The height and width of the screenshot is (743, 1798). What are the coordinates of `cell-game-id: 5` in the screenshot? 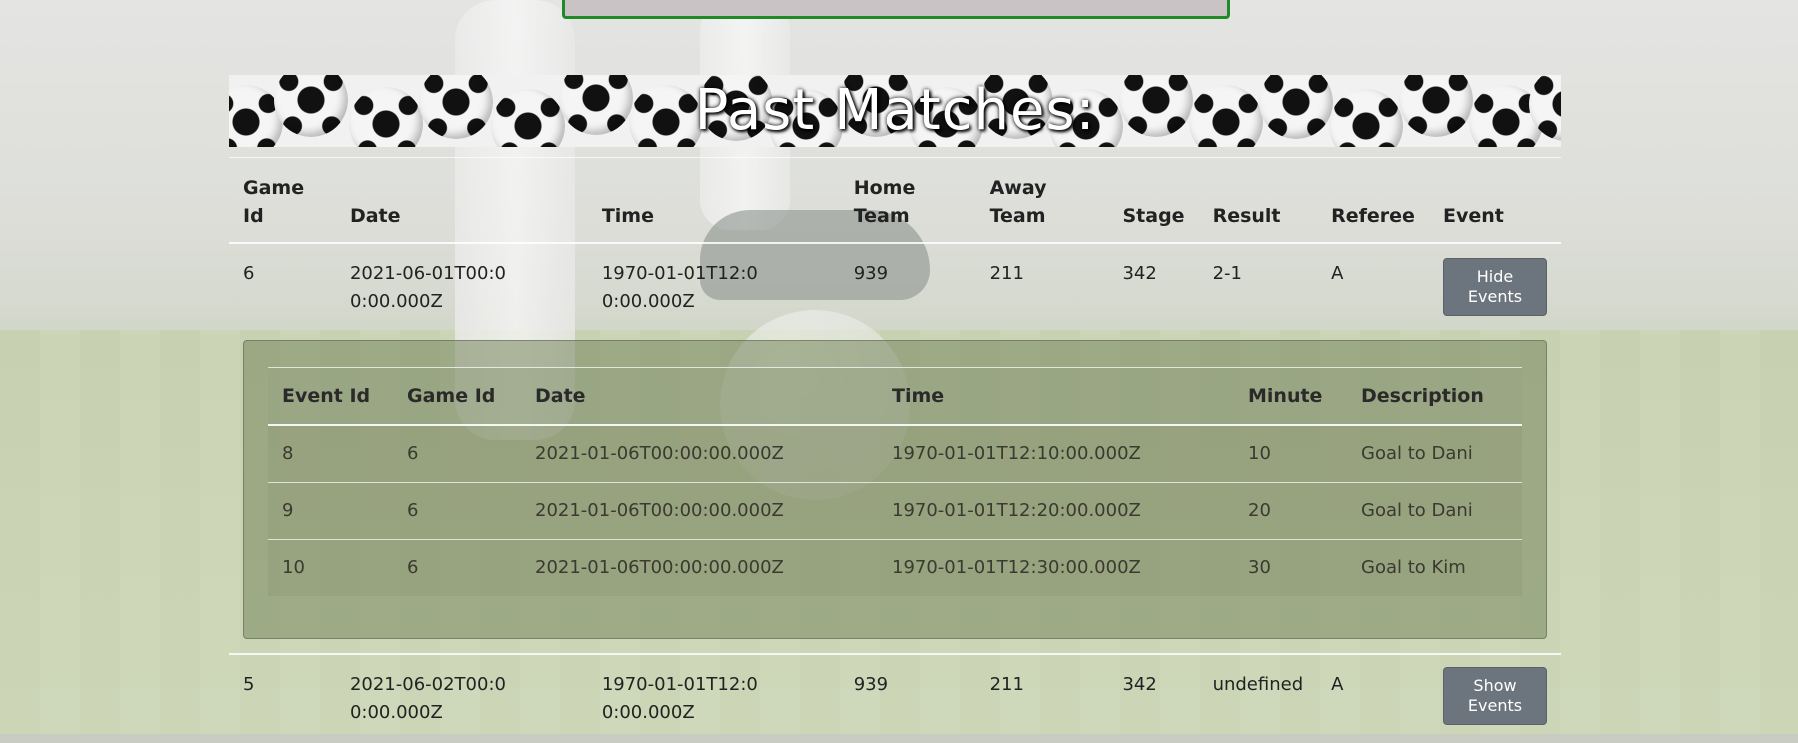 It's located at (249, 684).